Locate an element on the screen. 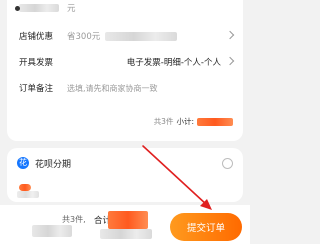 This screenshot has width=320, height=244. huabei-icon: 花 is located at coordinates (23, 163).